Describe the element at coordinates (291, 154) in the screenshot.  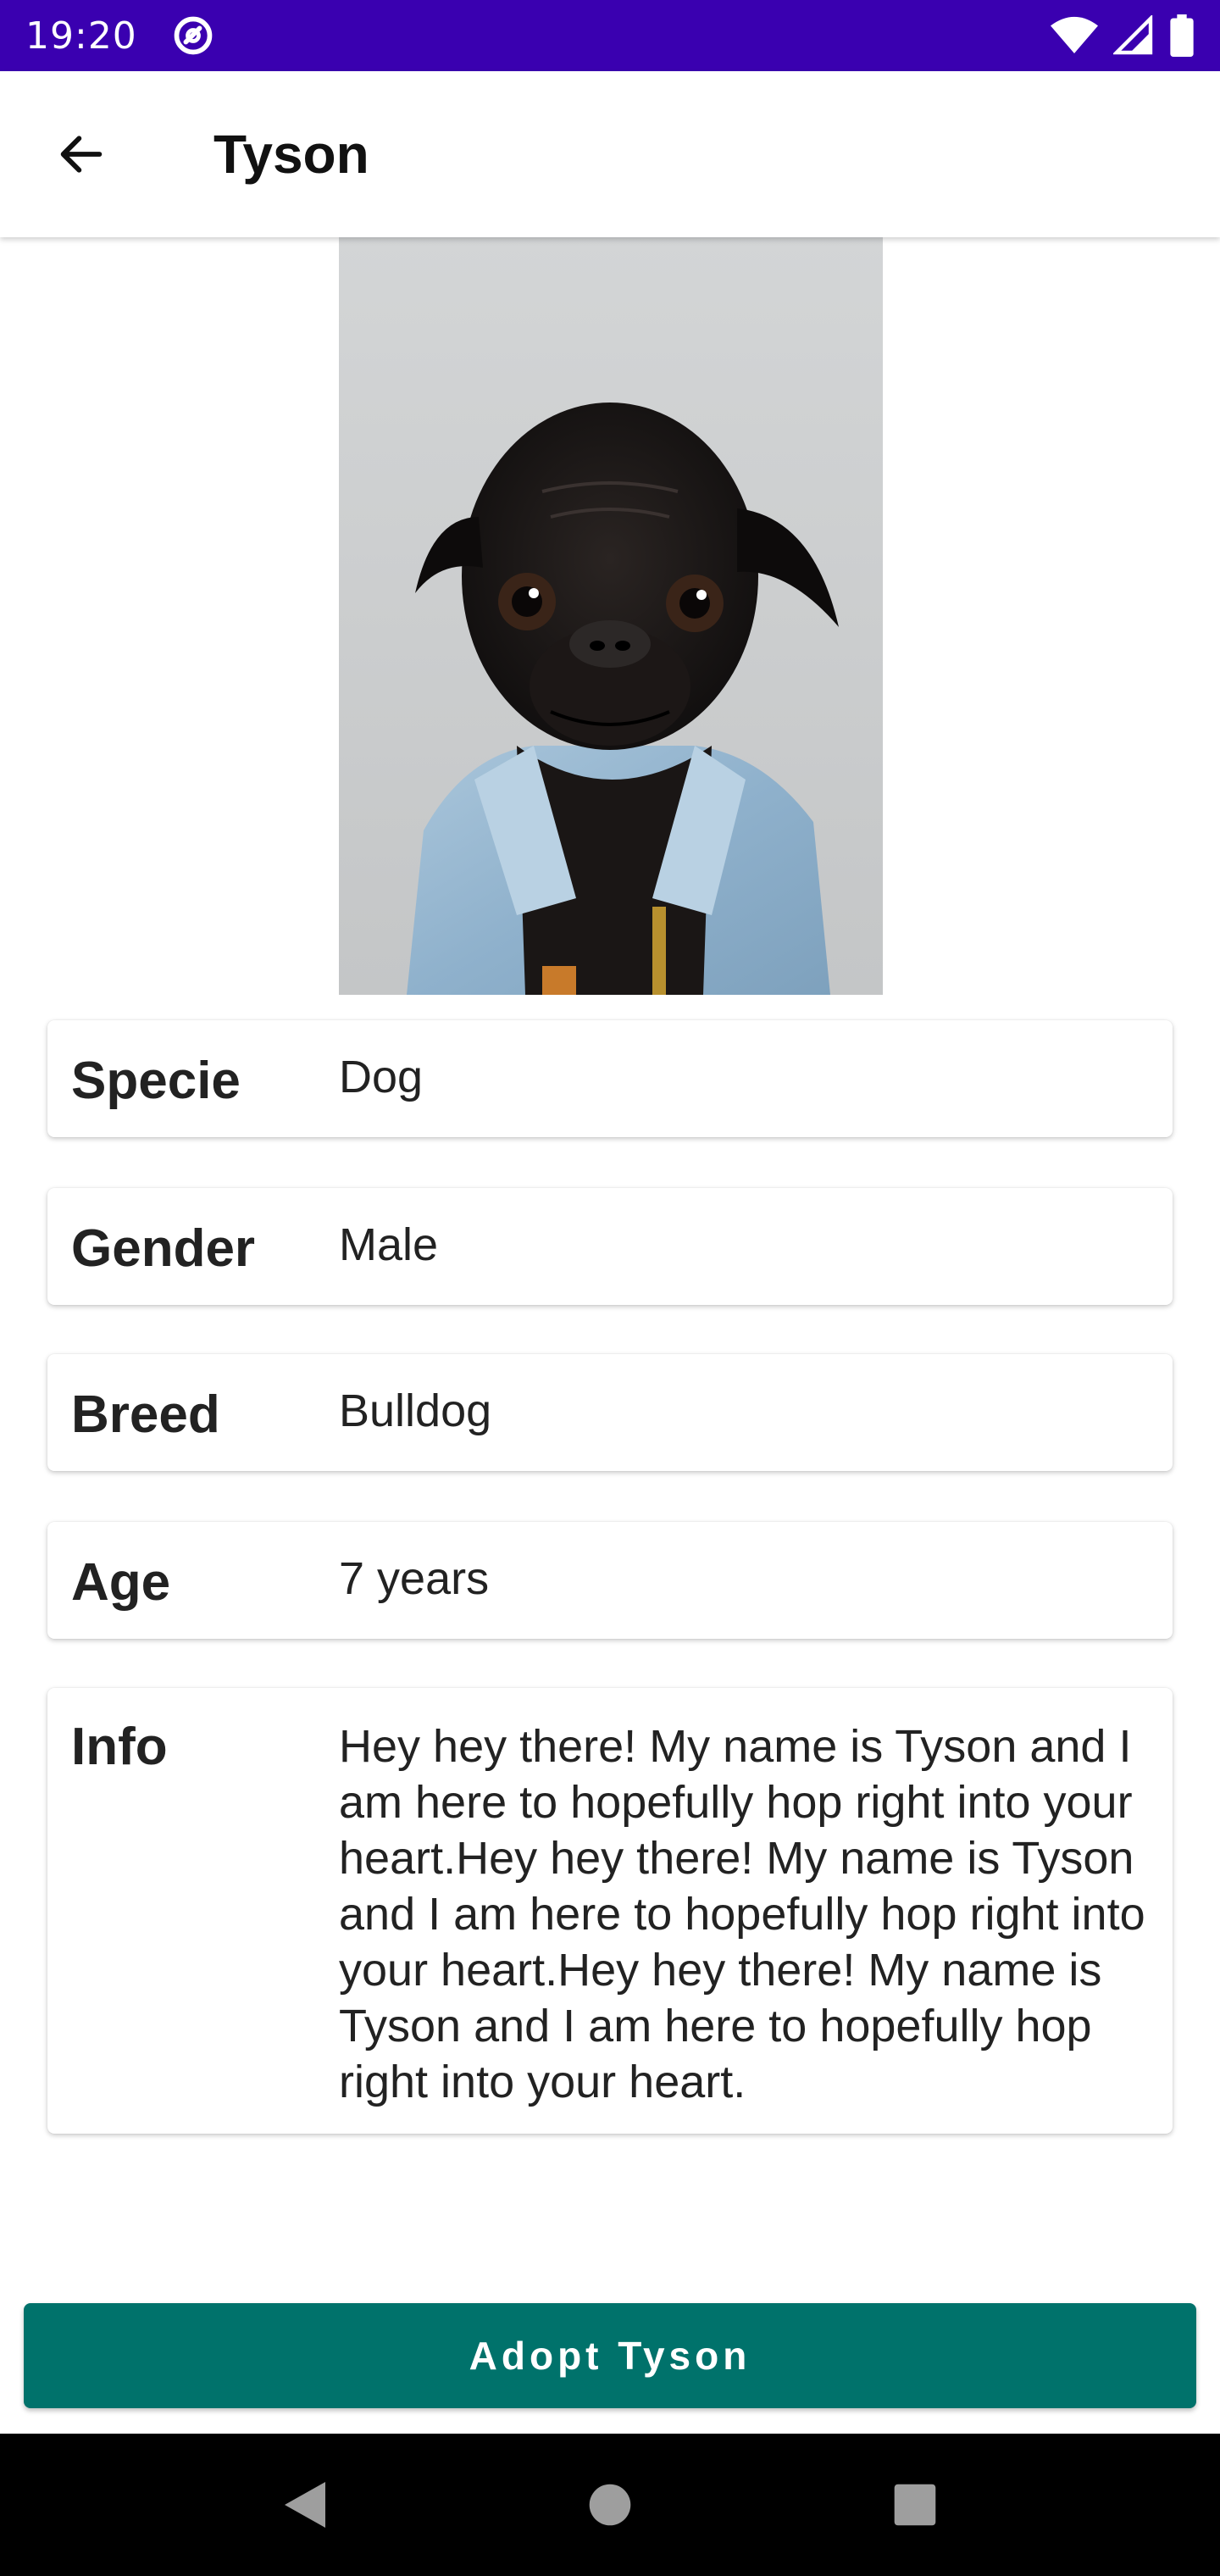
I see `page-title: Tyson` at that location.